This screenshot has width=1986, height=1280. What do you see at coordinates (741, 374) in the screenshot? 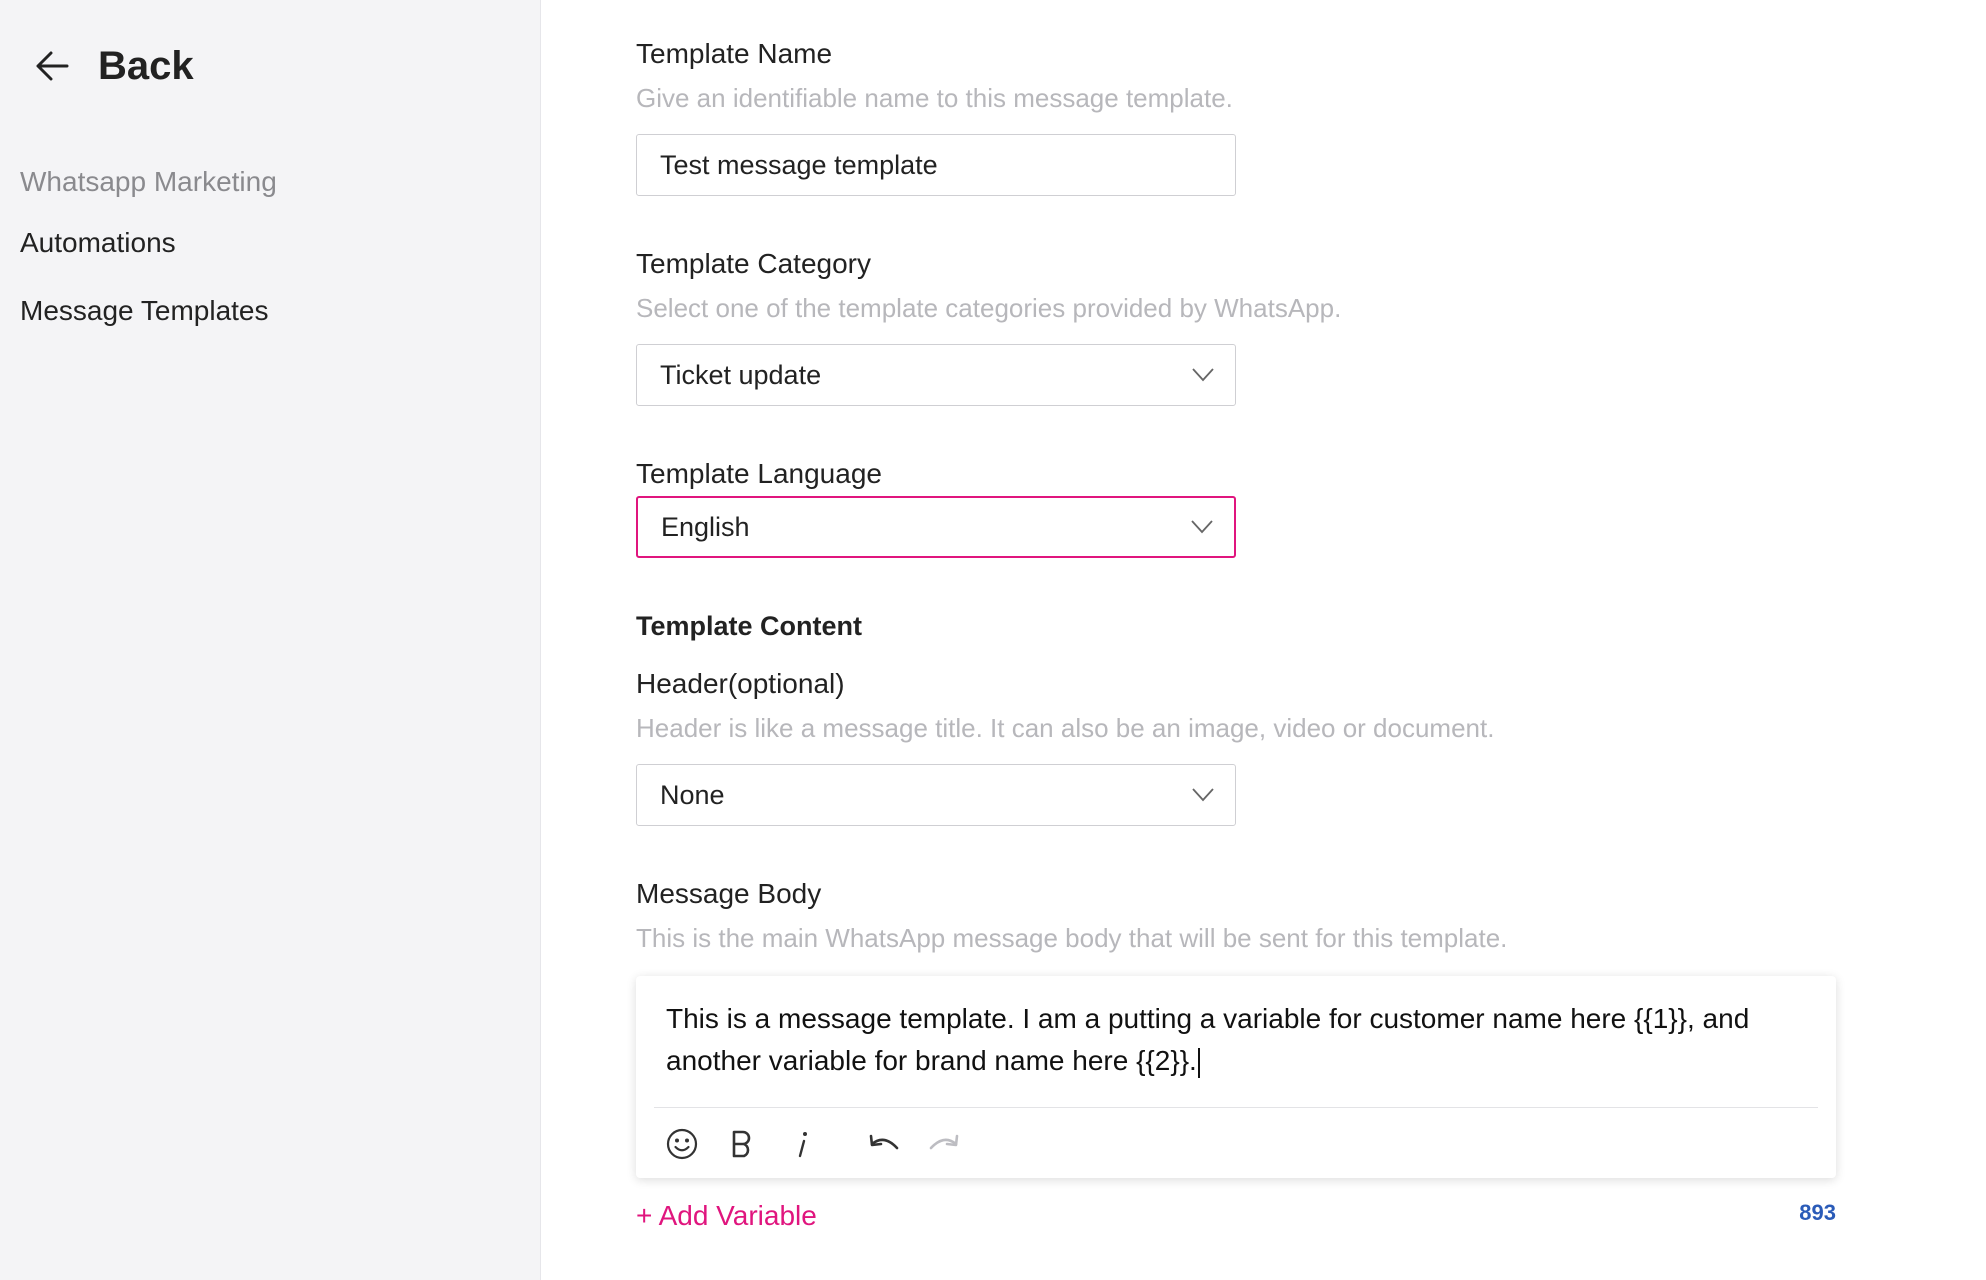
I see `template-category-value: Ticket update` at bounding box center [741, 374].